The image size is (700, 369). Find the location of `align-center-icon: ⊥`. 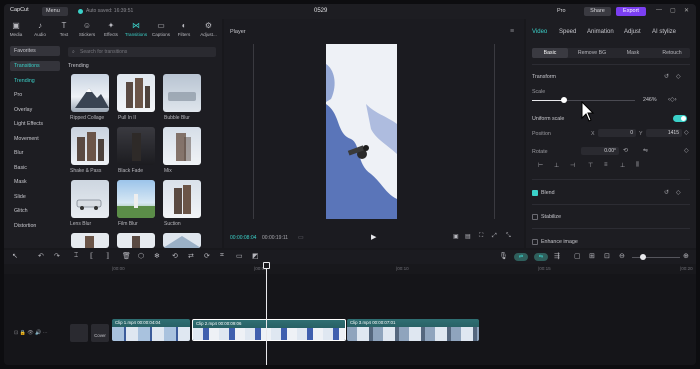

align-center-icon: ⊥ is located at coordinates (556, 165).